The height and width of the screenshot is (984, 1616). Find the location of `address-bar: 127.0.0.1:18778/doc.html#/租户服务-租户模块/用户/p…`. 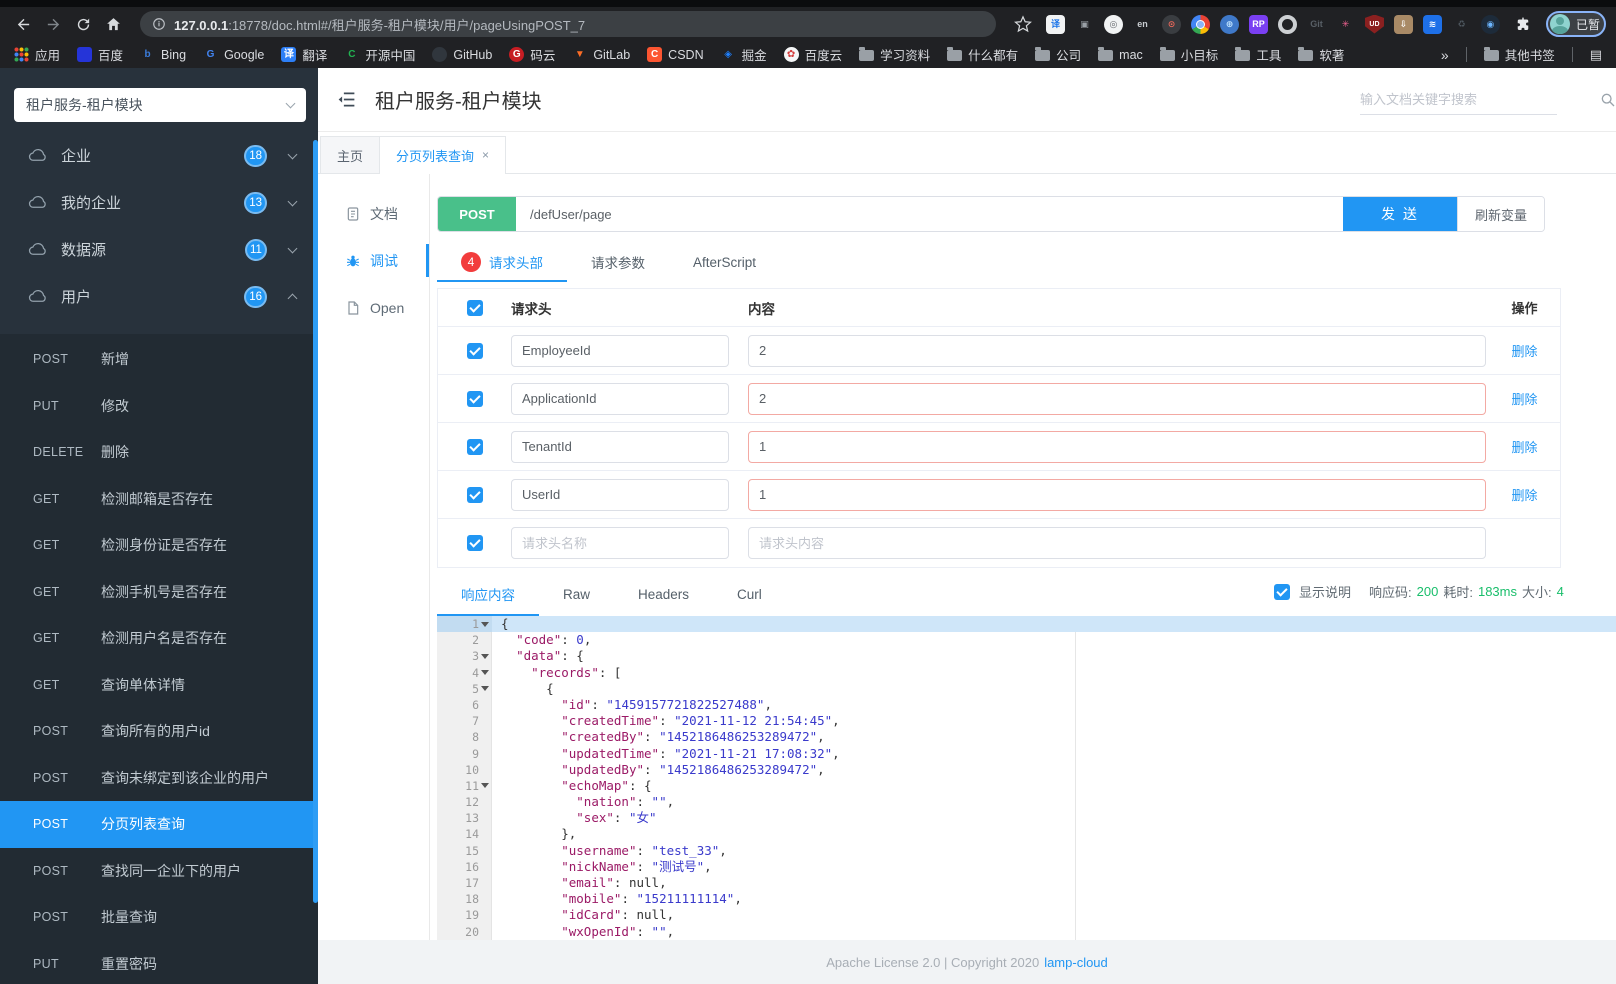

address-bar: 127.0.0.1:18778/doc.html#/租户服务-租户模块/用户/p… is located at coordinates (568, 24).